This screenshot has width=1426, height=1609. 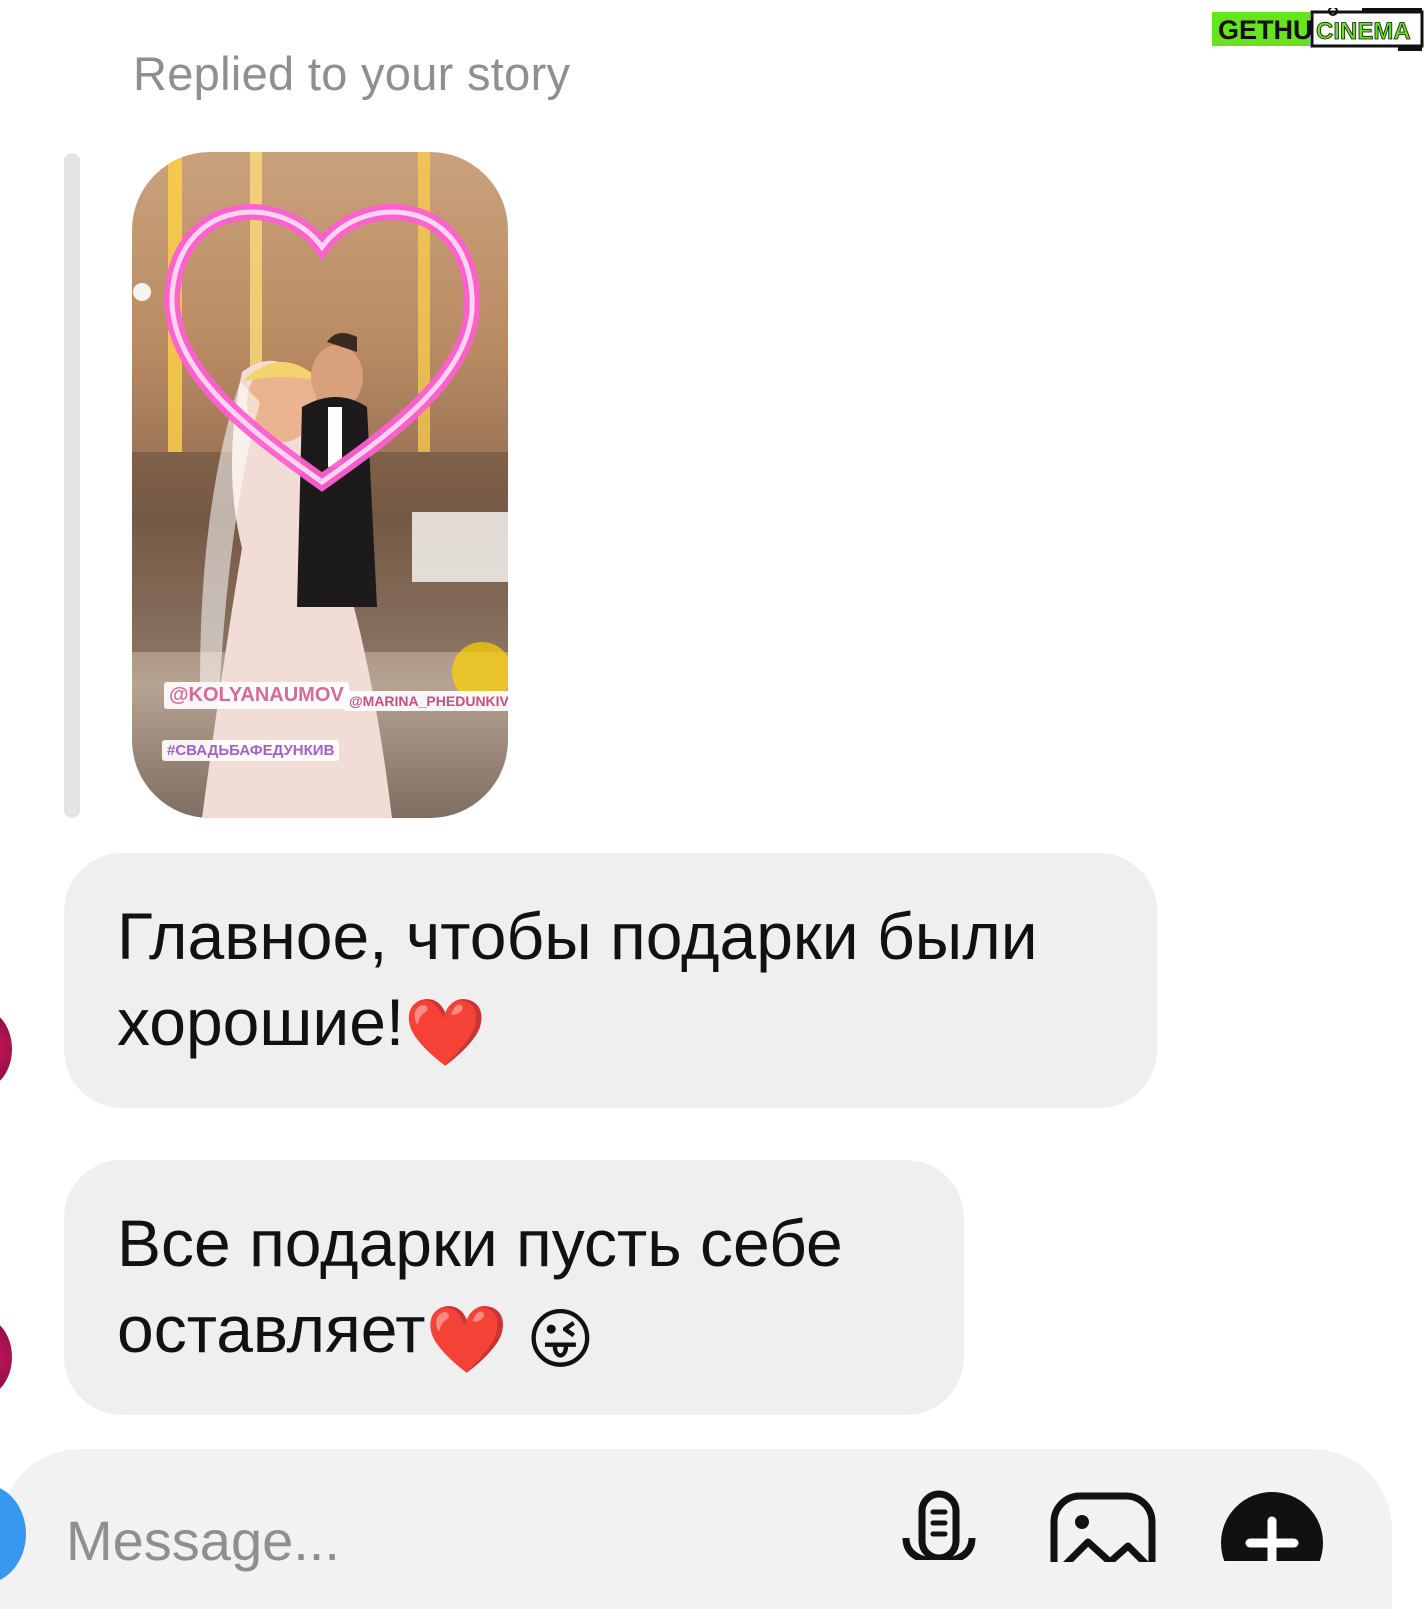 What do you see at coordinates (1265, 30) in the screenshot?
I see `svg-text: GETHU` at bounding box center [1265, 30].